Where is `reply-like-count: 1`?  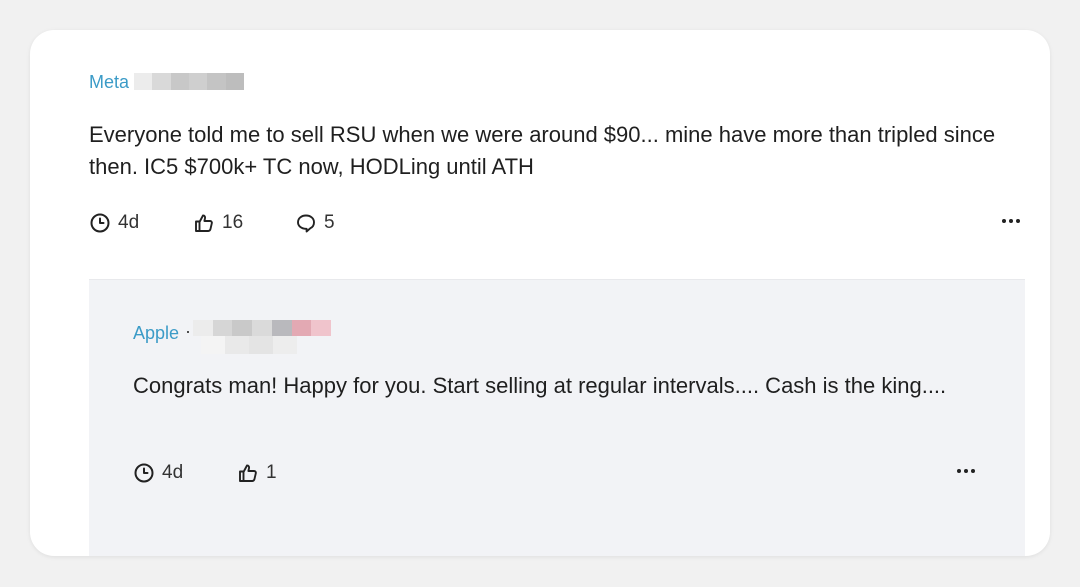
reply-like-count: 1 is located at coordinates (271, 472).